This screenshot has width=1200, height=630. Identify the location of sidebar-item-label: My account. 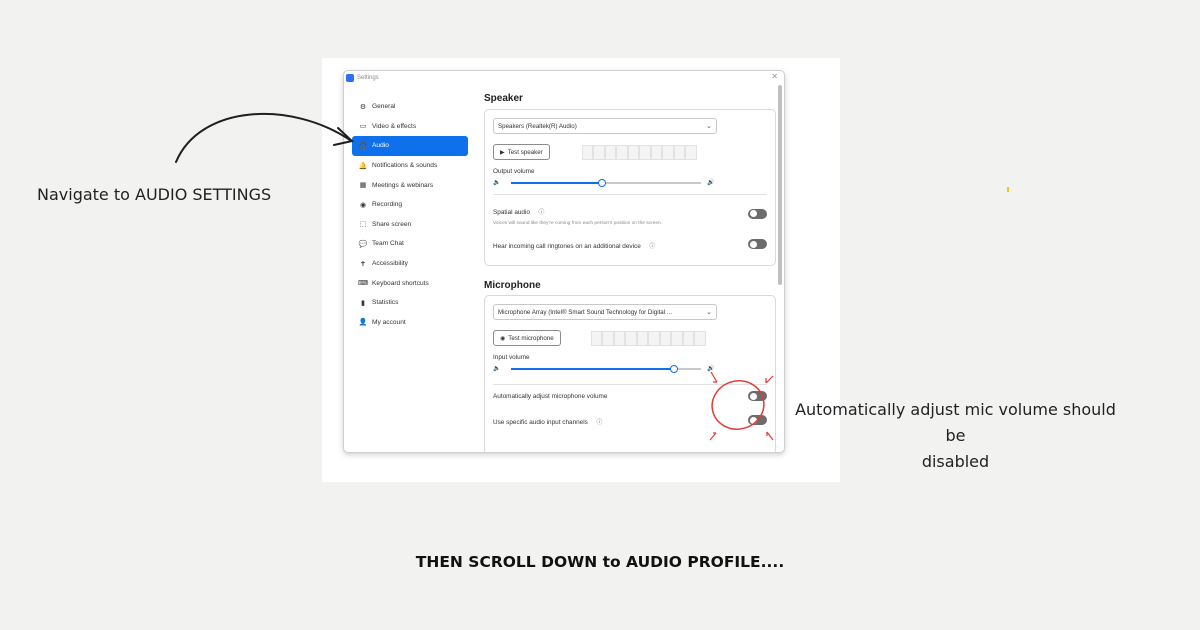
(389, 322).